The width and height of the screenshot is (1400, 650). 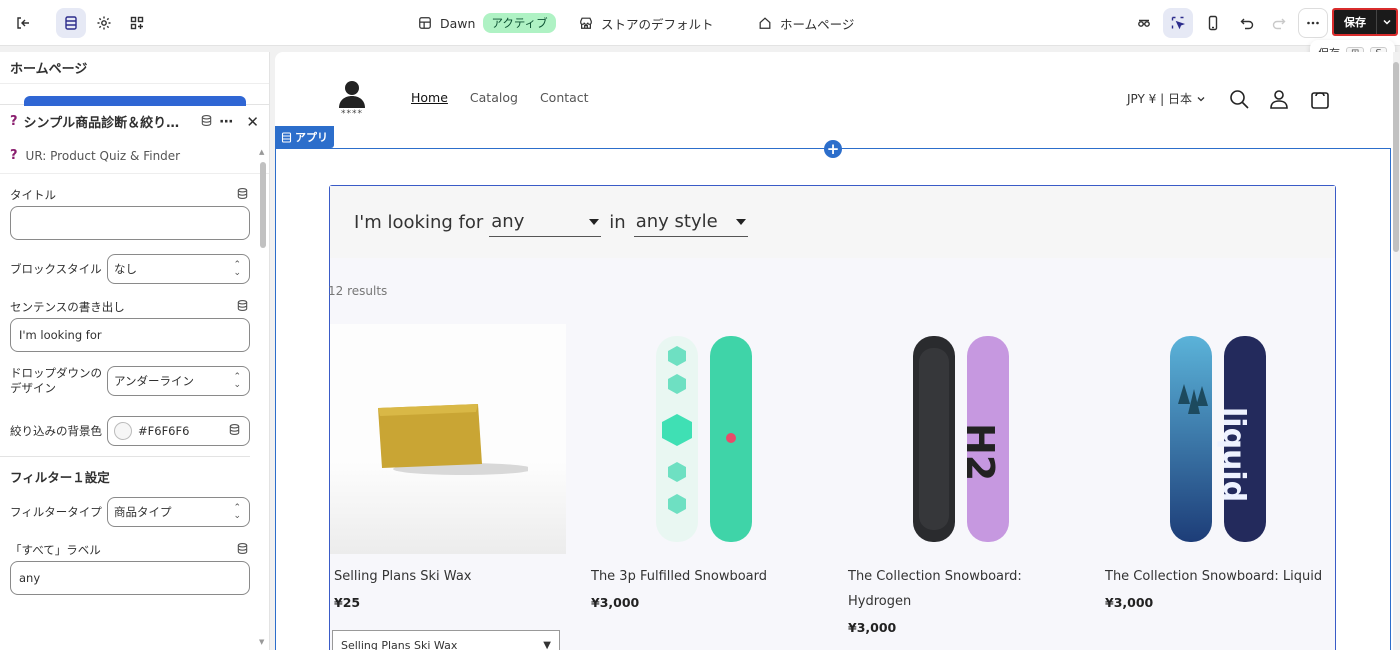 I want to click on store-icon, so click(x=586, y=23).